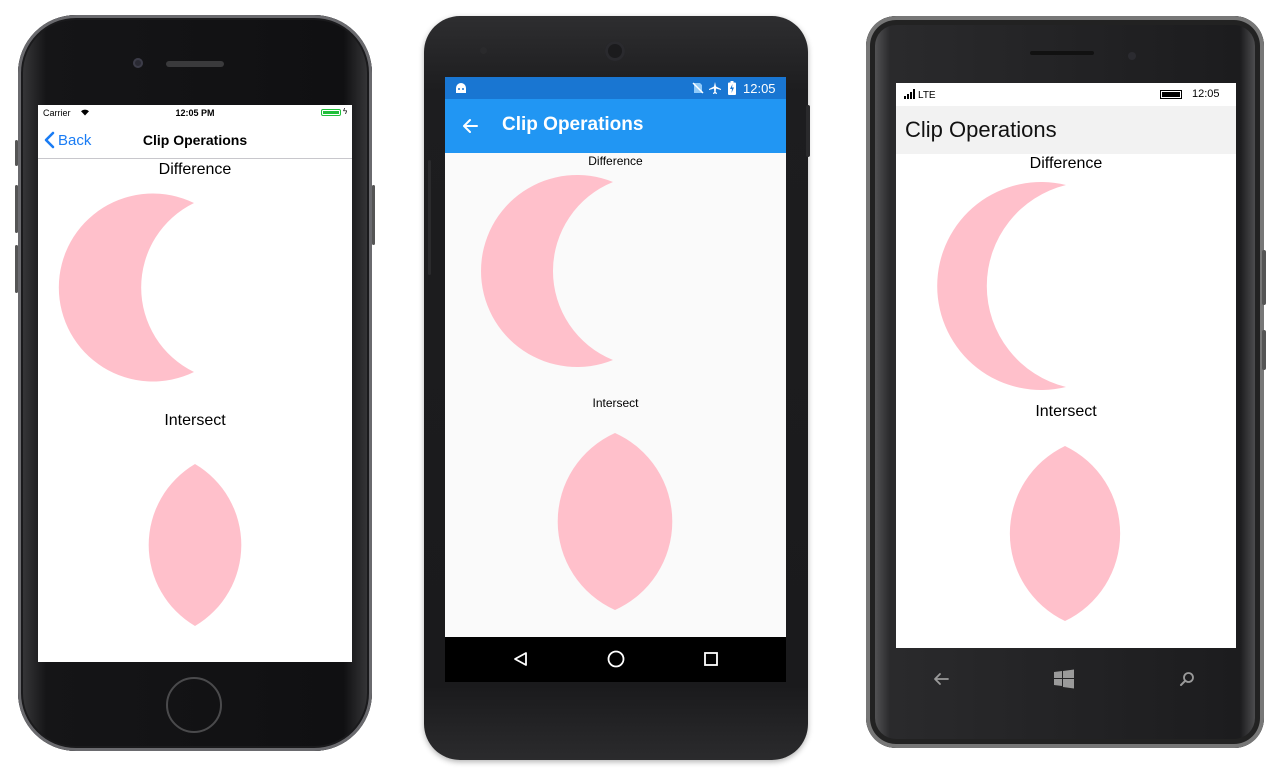  Describe the element at coordinates (1064, 679) in the screenshot. I see `windows-start-icon` at that location.